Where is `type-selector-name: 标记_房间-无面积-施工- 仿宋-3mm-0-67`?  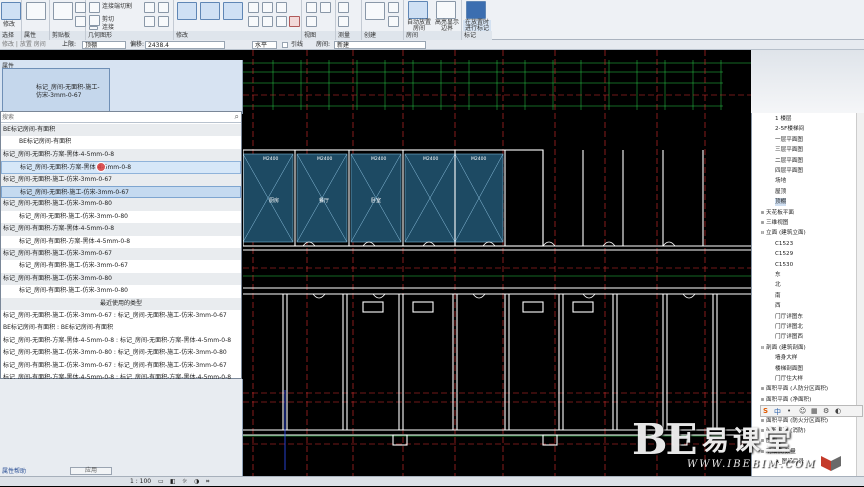 type-selector-name: 标记_房间-无面积-施工- 仿宋-3mm-0-67 is located at coordinates (68, 92).